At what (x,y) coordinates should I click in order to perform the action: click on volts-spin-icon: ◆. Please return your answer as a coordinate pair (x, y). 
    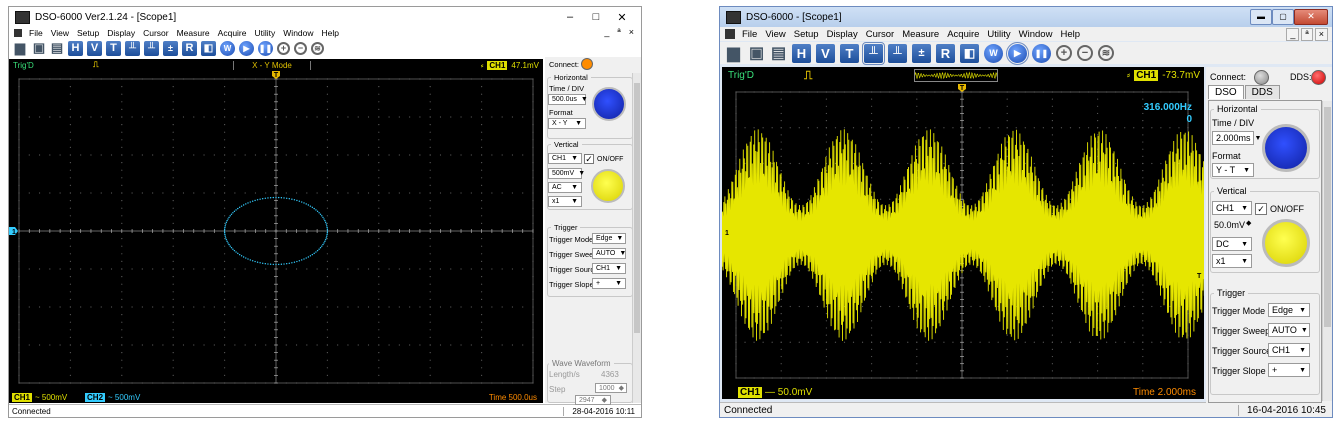
    Looking at the image, I should click on (1248, 223).